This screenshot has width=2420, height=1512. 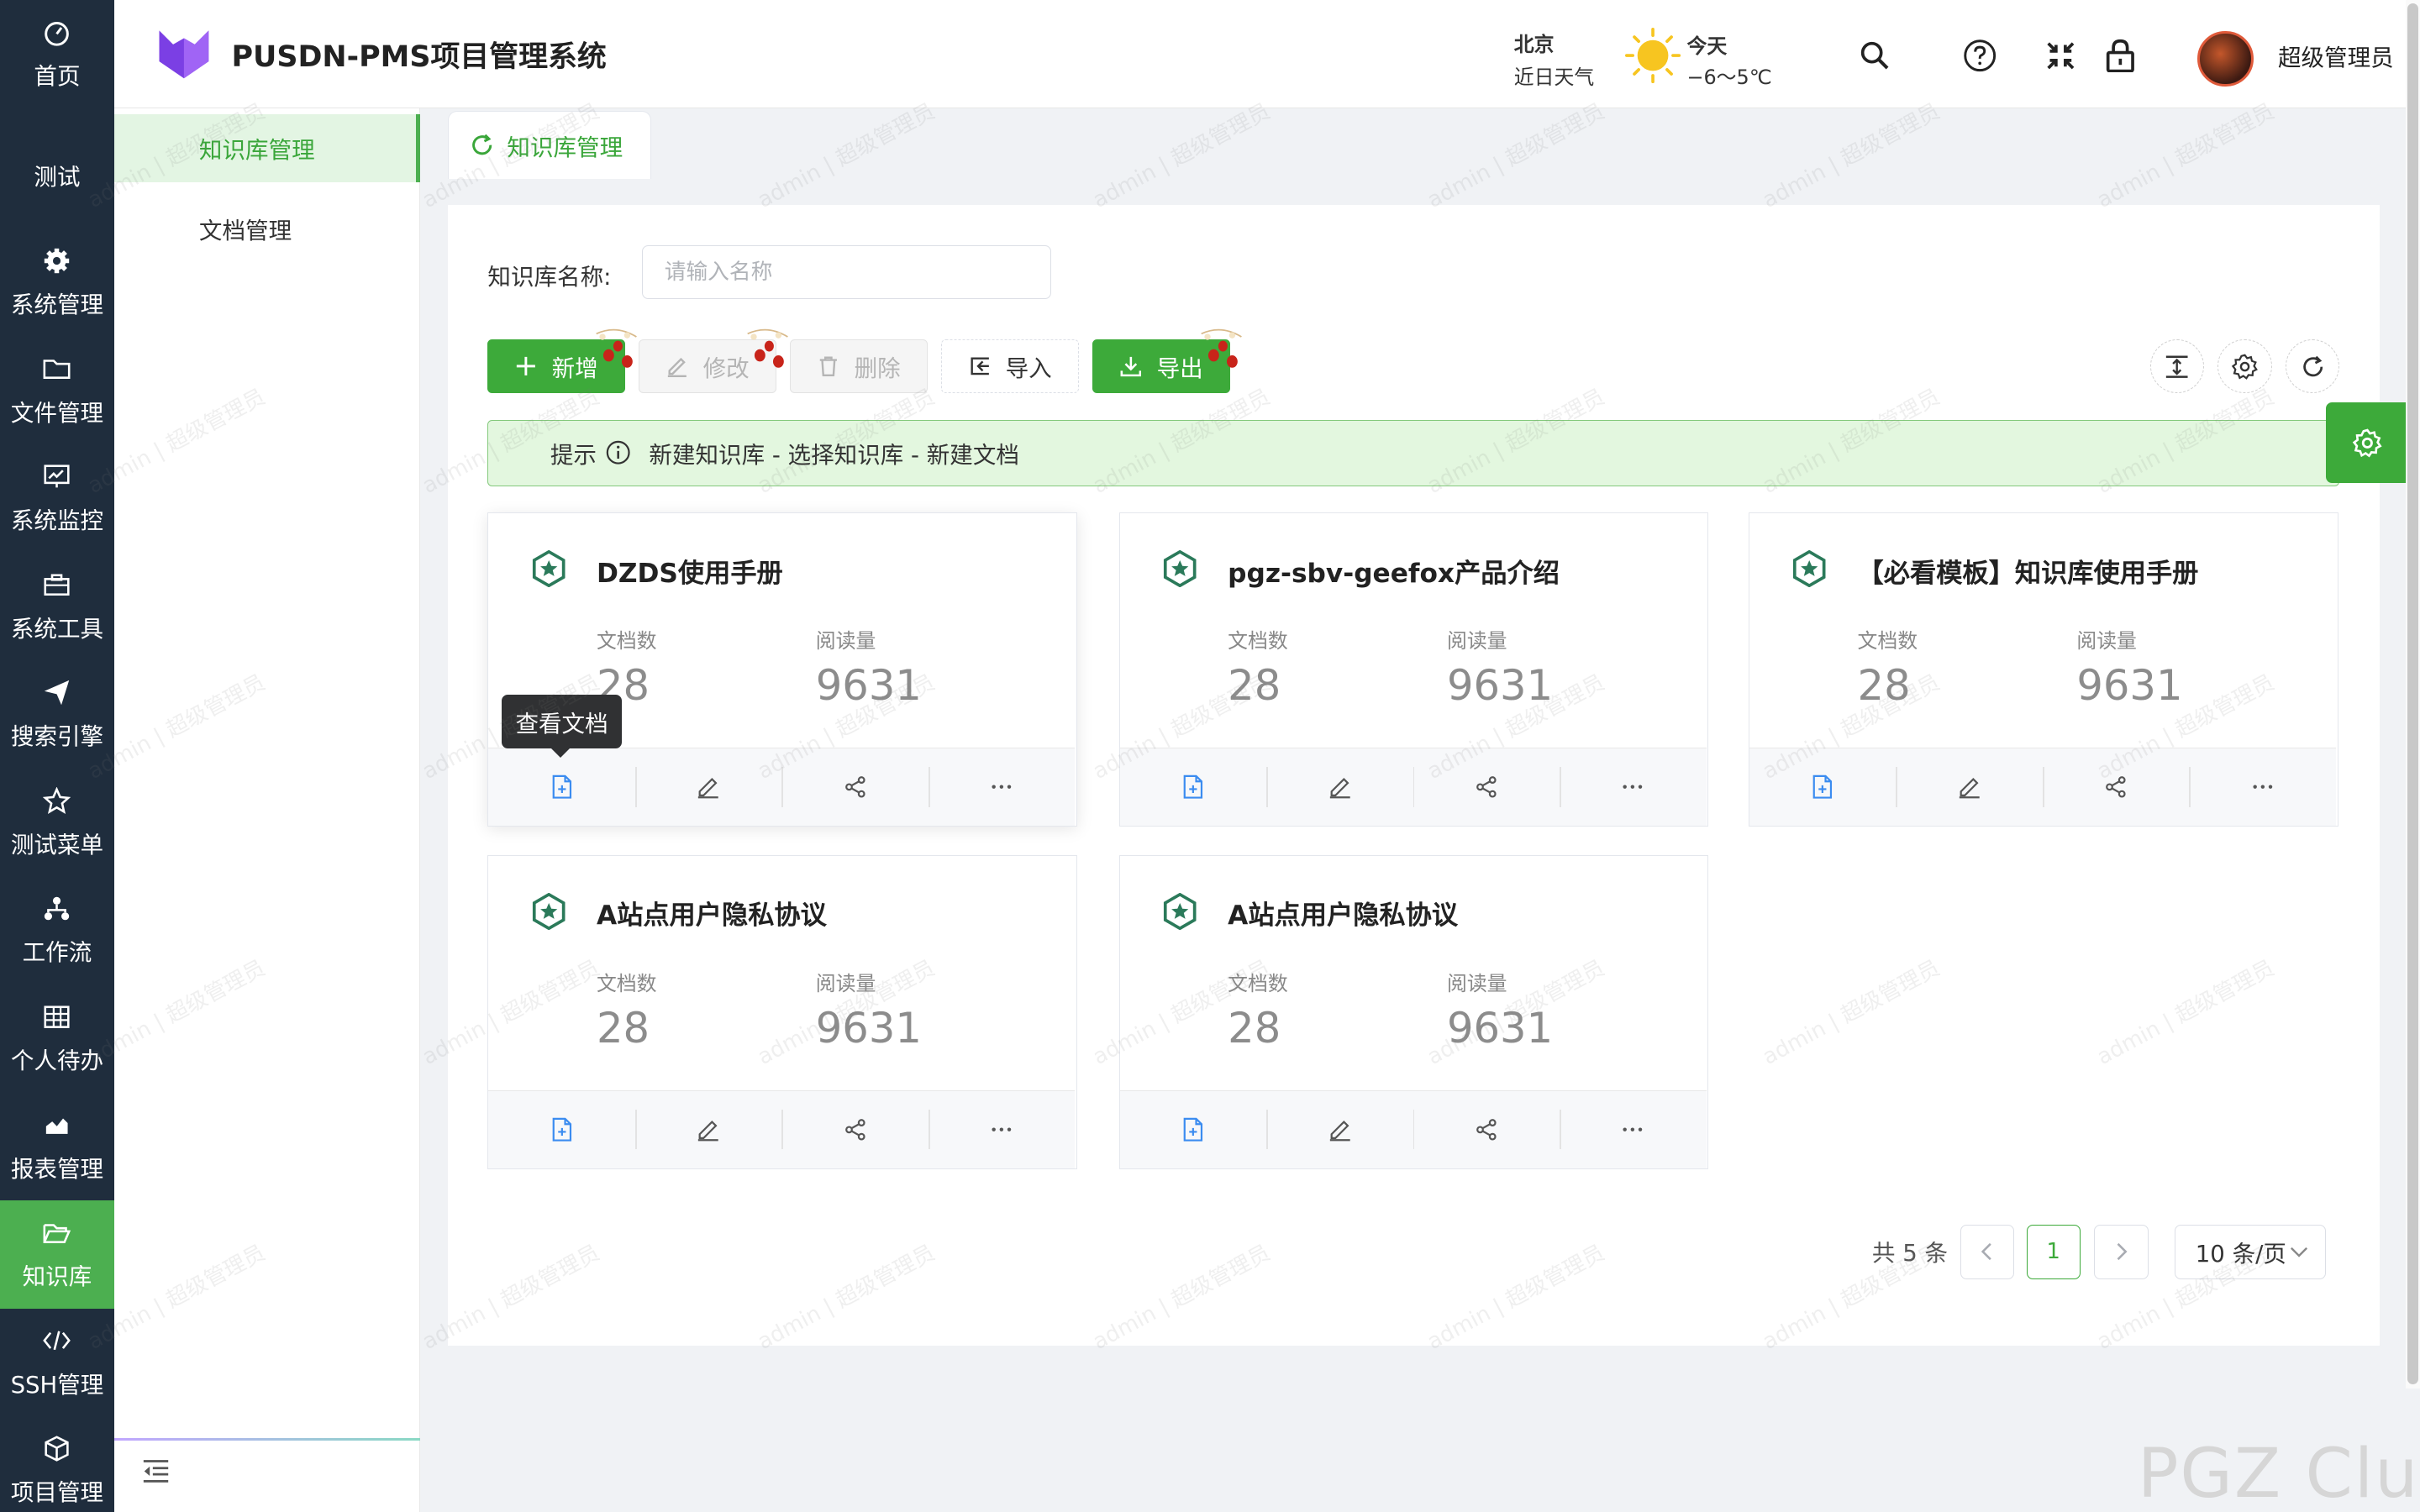 What do you see at coordinates (57, 737) in the screenshot?
I see `nav-label: 搜索引擎` at bounding box center [57, 737].